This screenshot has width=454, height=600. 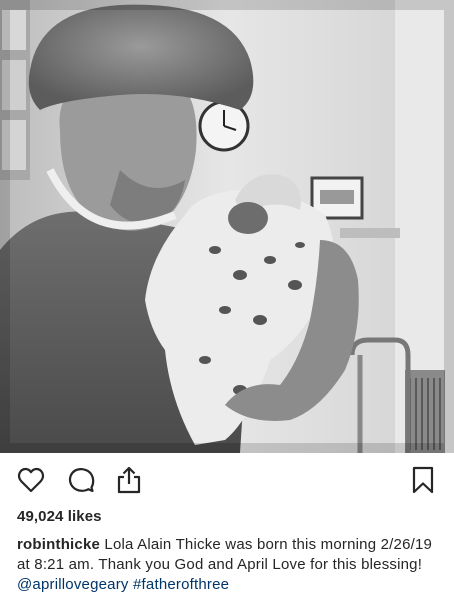 I want to click on like-button, so click(x=31, y=480).